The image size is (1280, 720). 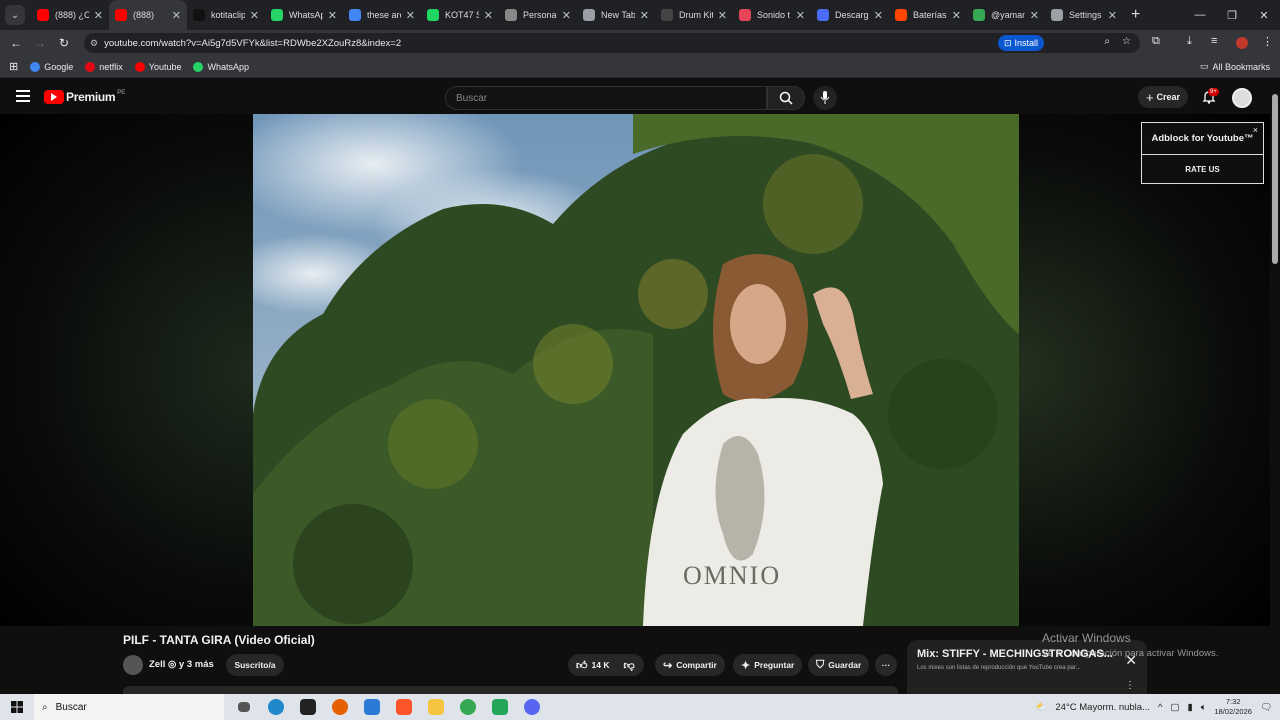 I want to click on app3-icon, so click(x=500, y=707).